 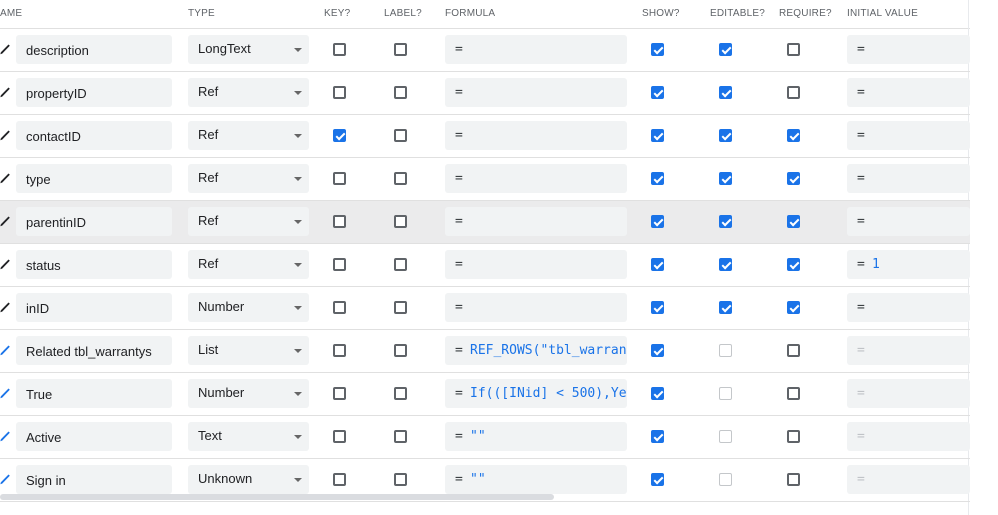 I want to click on column-name-field: inID, so click(x=94, y=307).